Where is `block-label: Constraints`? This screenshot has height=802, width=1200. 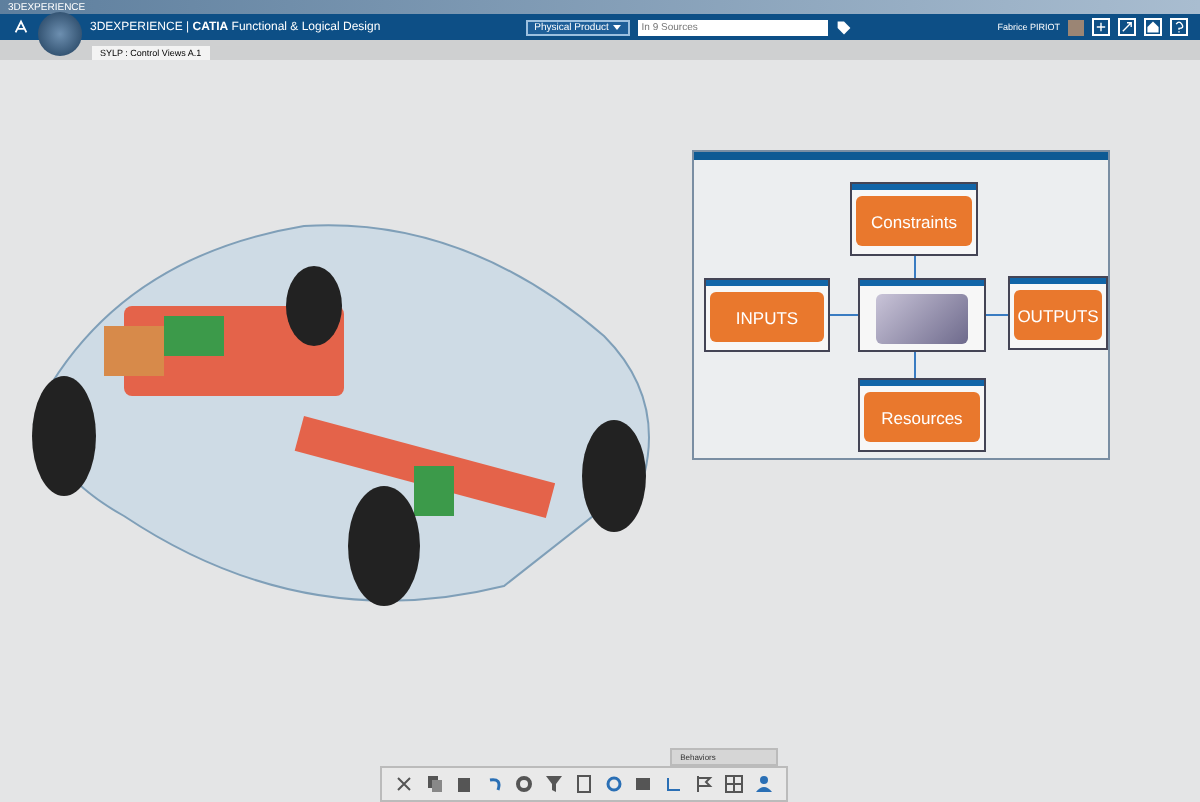 block-label: Constraints is located at coordinates (914, 221).